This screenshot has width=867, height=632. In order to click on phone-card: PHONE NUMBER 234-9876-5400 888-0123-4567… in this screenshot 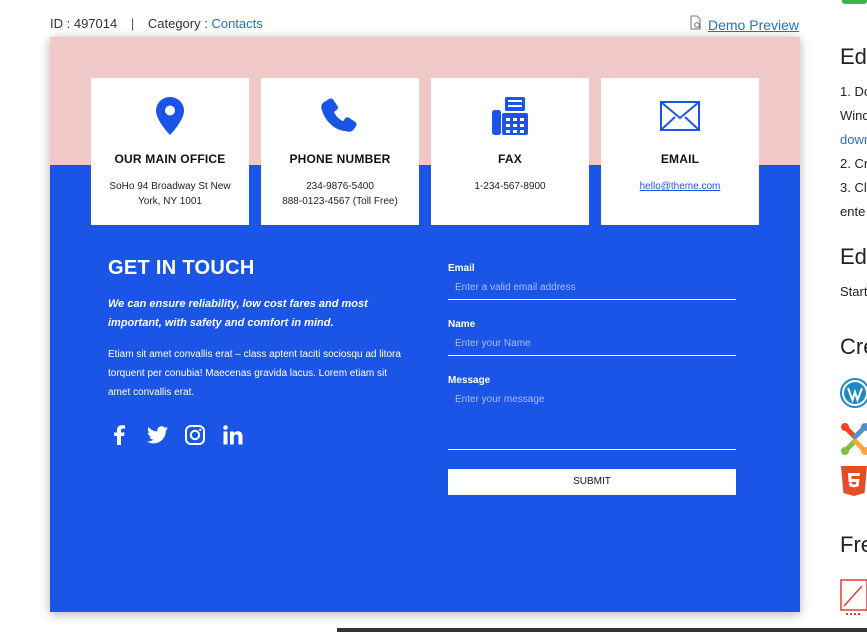, I will do `click(340, 151)`.